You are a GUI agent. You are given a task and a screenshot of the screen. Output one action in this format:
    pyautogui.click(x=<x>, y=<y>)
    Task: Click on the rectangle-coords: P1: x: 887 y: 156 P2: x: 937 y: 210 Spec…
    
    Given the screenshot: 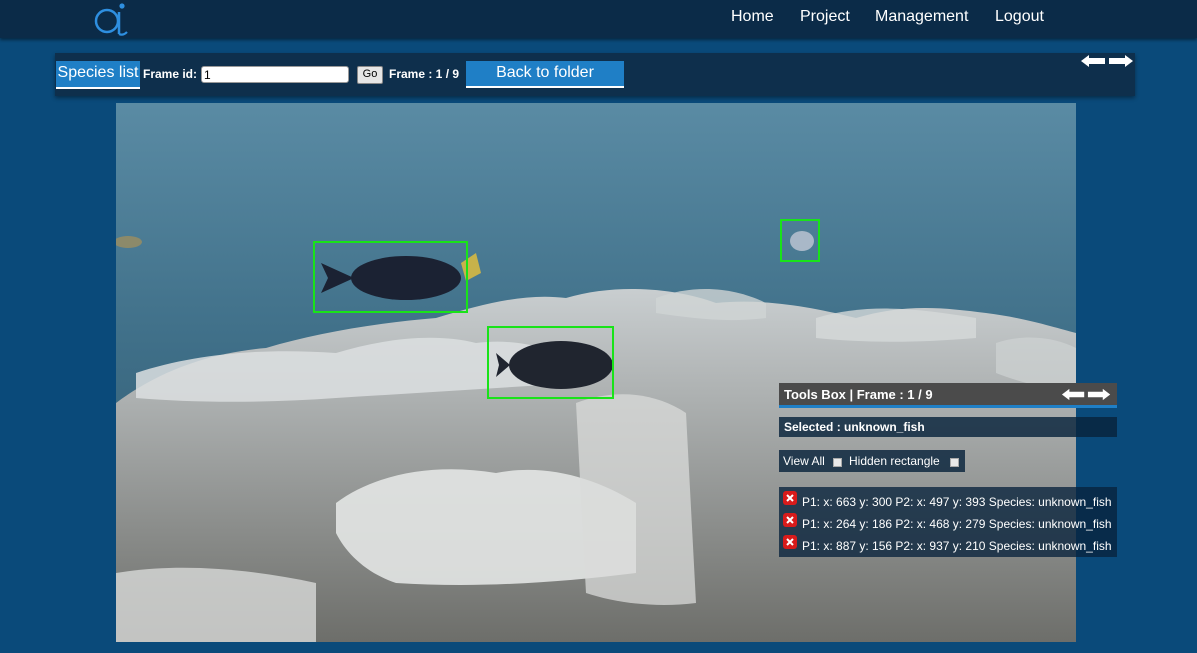 What is the action you would take?
    pyautogui.click(x=957, y=546)
    